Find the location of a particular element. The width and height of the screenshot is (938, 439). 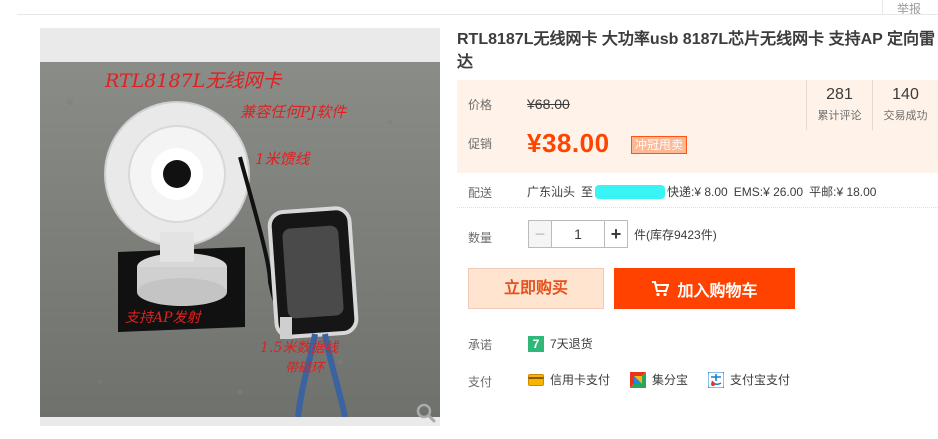

photo-text-ap: 支持AP发射 is located at coordinates (164, 318).